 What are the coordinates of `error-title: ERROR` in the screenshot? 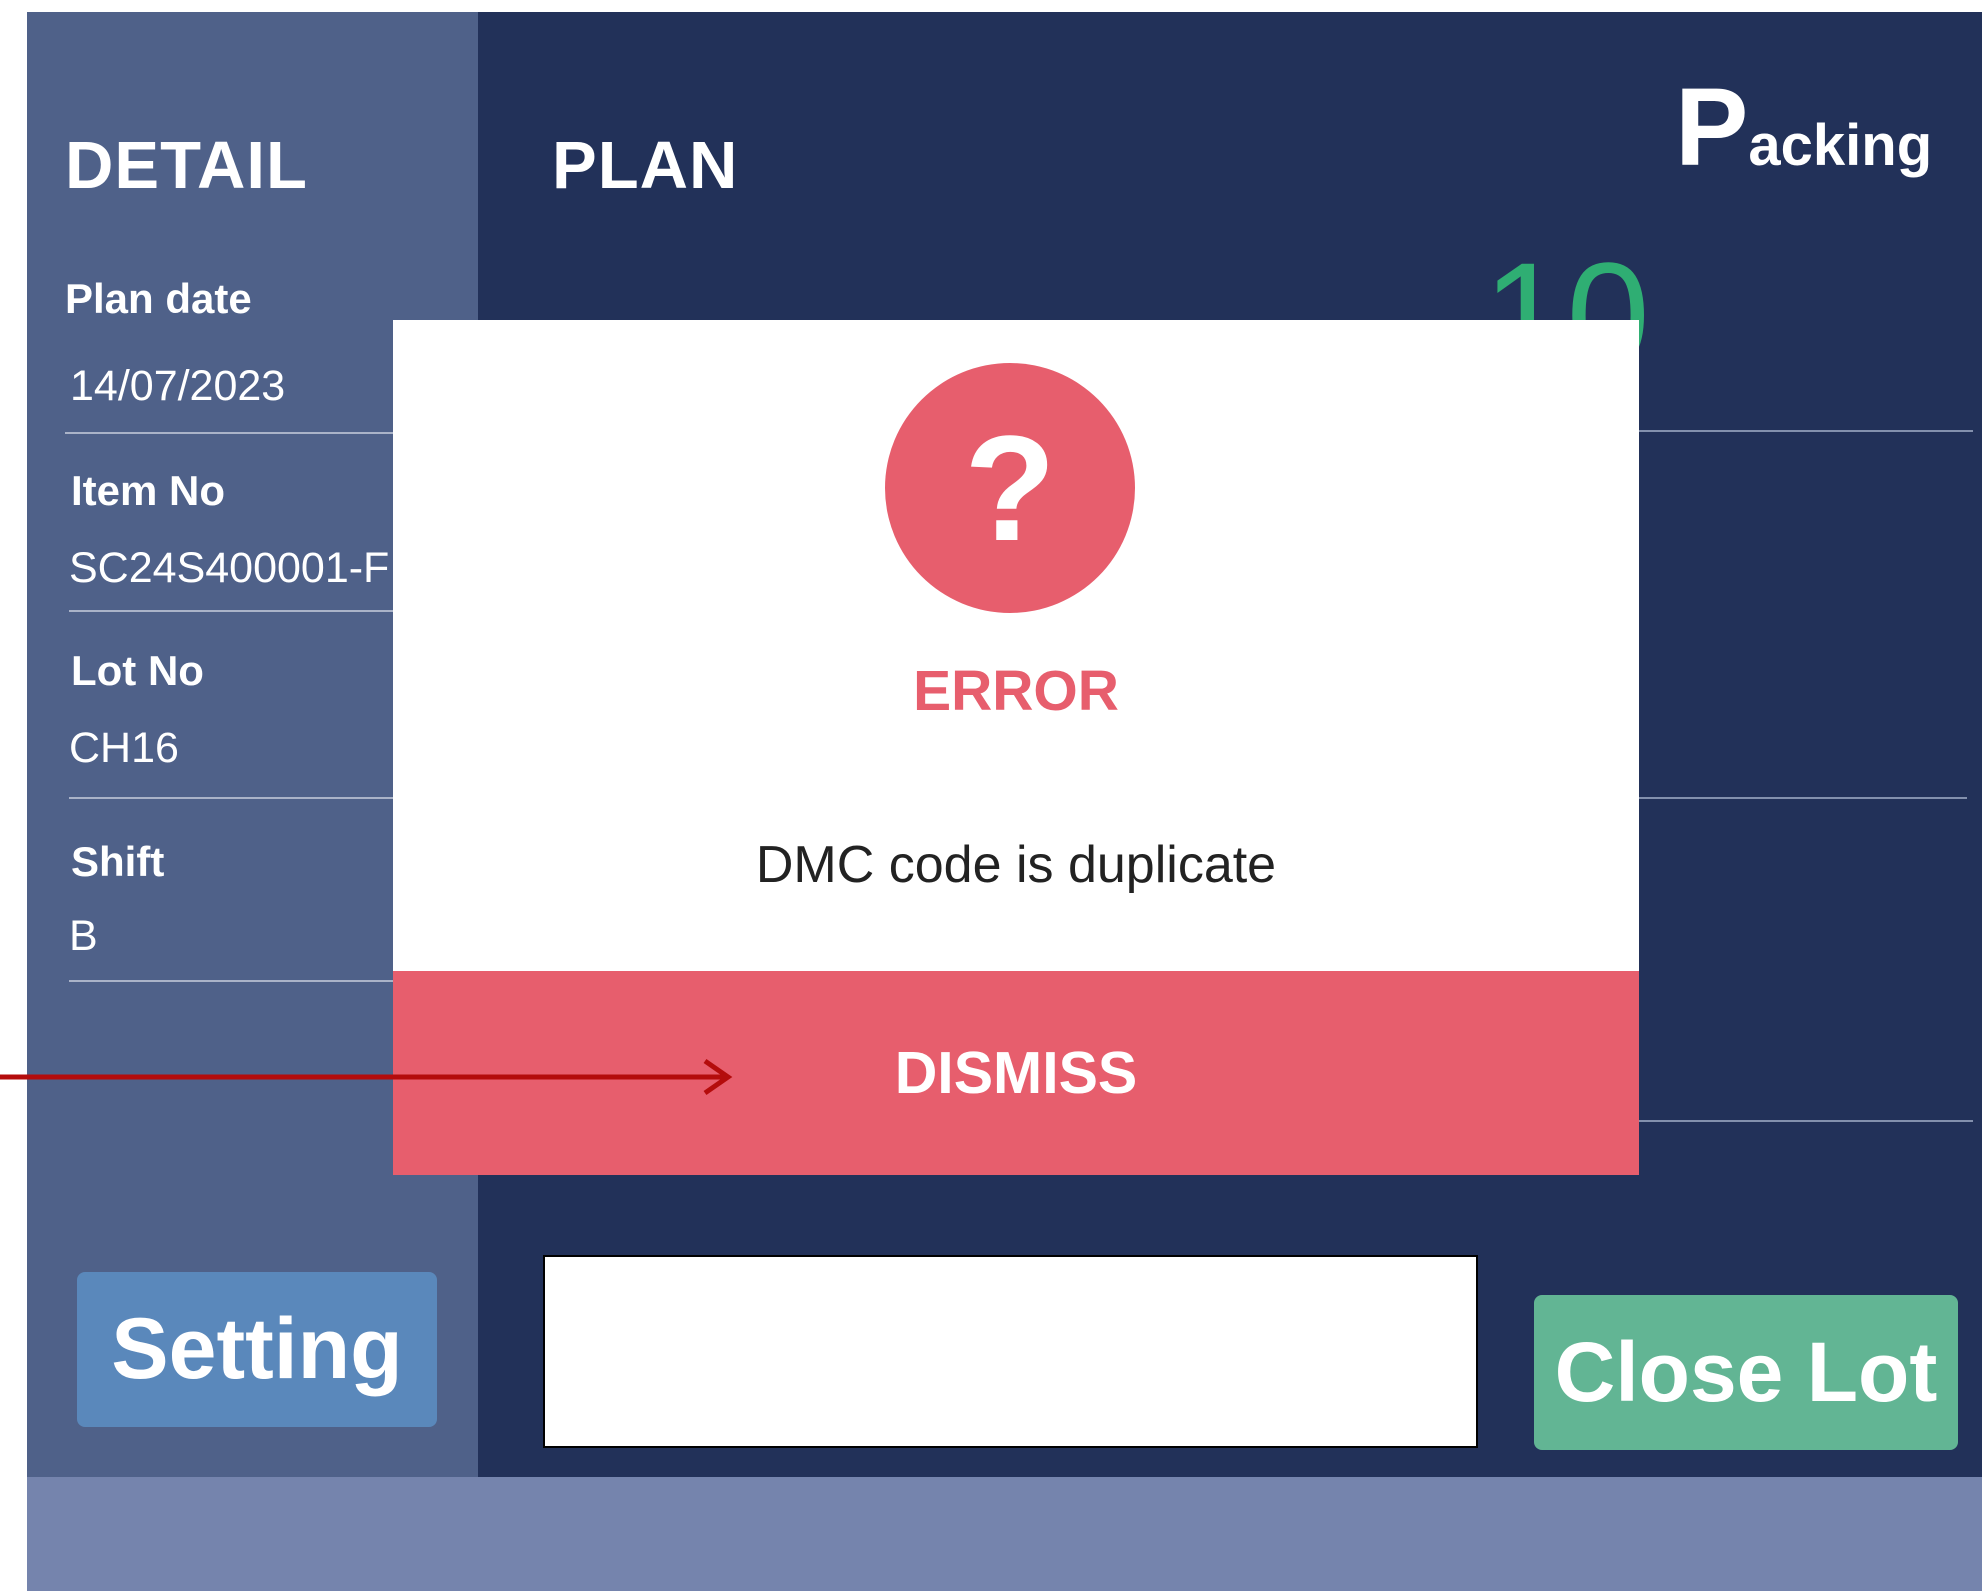 It's located at (1016, 691).